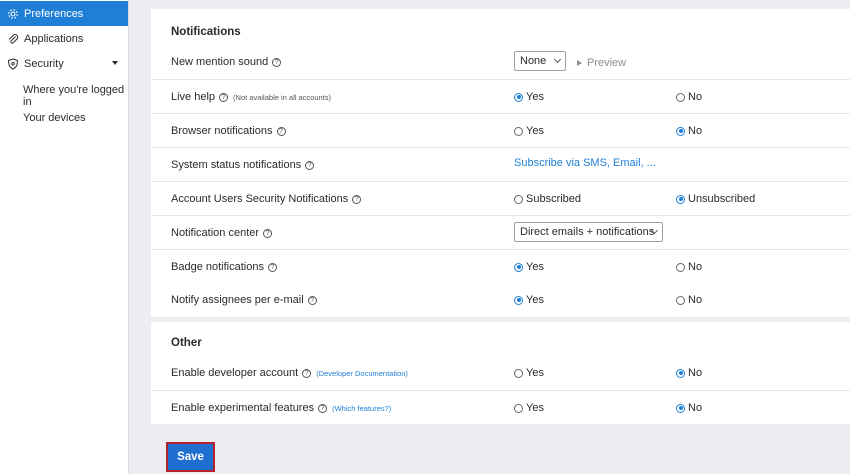 The image size is (850, 474). Describe the element at coordinates (54, 118) in the screenshot. I see `sidebar-subitem-devices: Your devices` at that location.